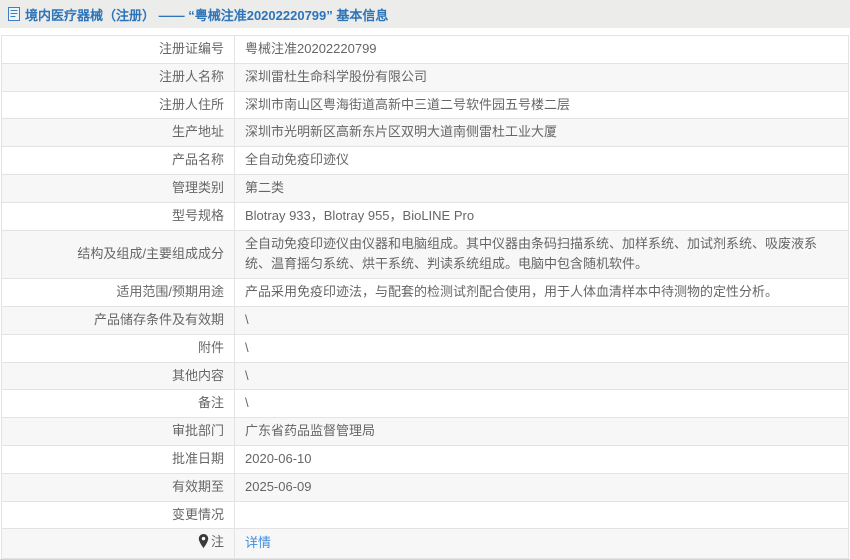  I want to click on table-row: 产品名称 全自动免疫印迹仪, so click(425, 160).